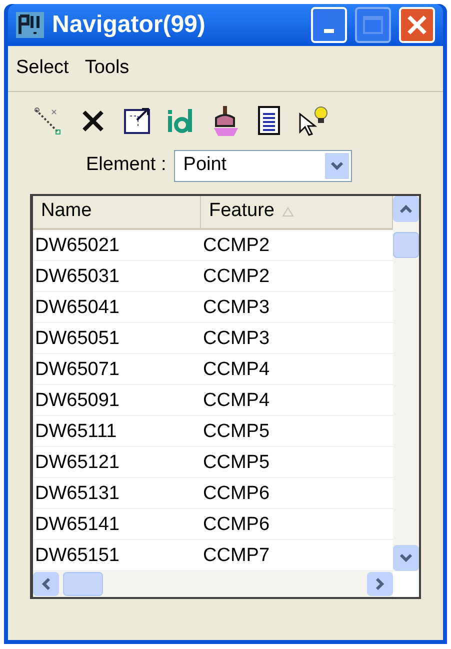  What do you see at coordinates (236, 556) in the screenshot?
I see `table-cell-text: CCMP7` at bounding box center [236, 556].